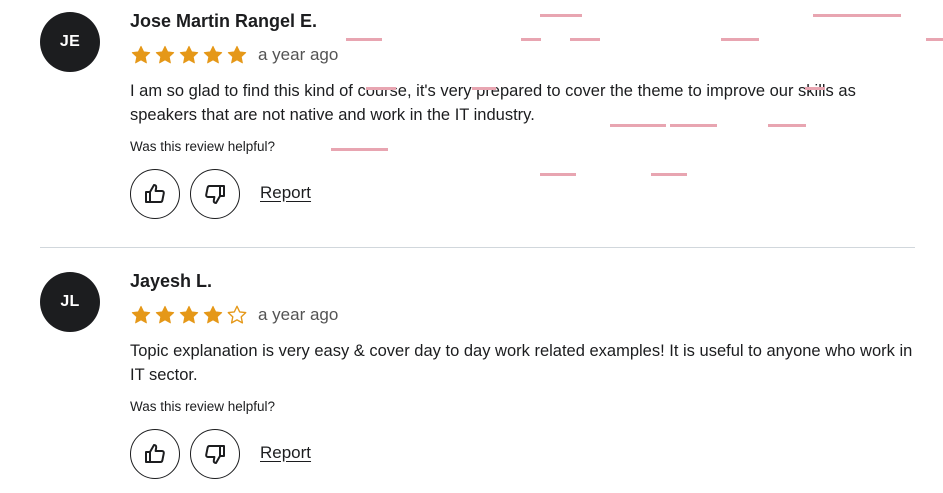 The height and width of the screenshot is (493, 943). I want to click on star-empty-icon, so click(237, 315).